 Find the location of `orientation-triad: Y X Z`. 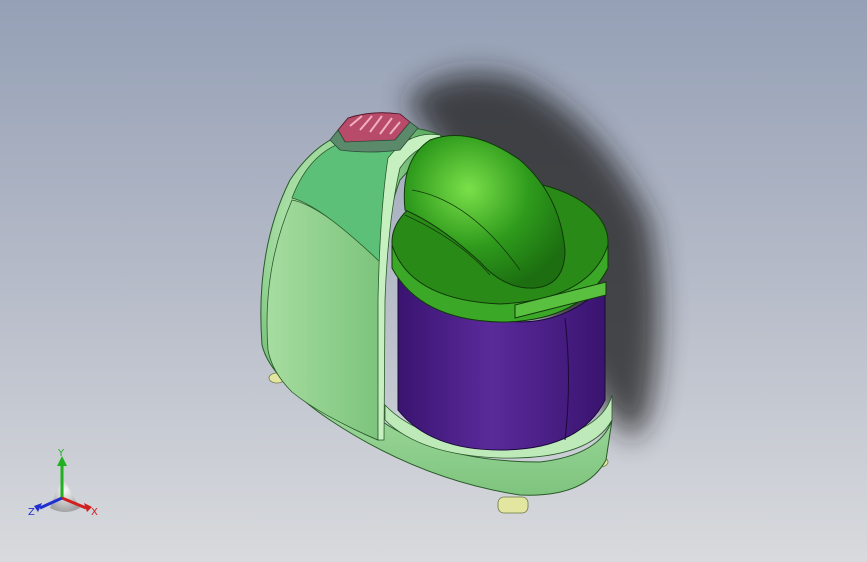

orientation-triad: Y X Z is located at coordinates (63, 483).